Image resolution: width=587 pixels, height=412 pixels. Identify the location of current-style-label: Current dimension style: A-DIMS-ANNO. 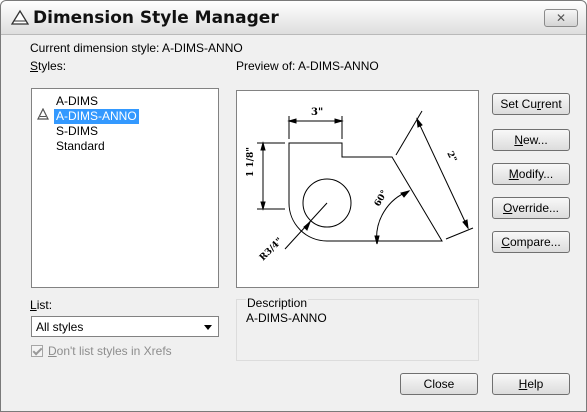
(136, 48).